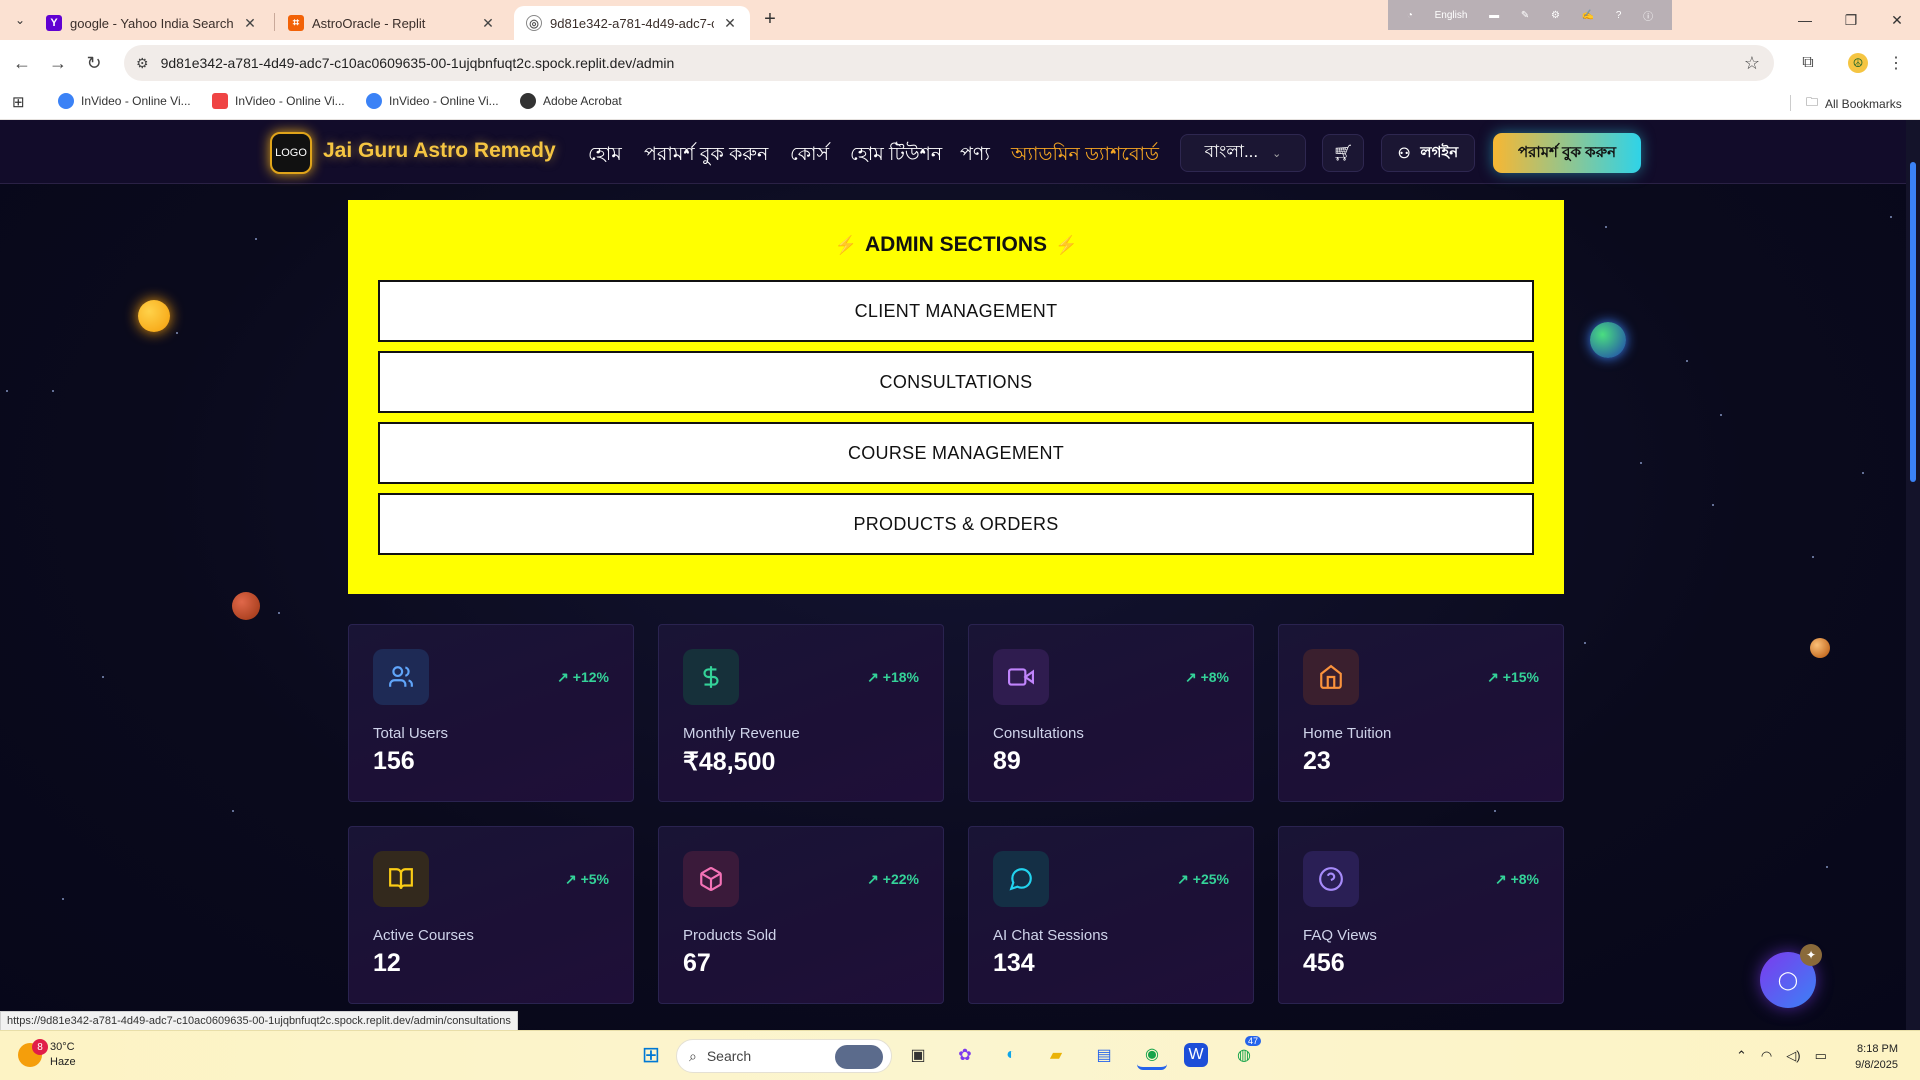 This screenshot has width=1920, height=1080. Describe the element at coordinates (401, 879) in the screenshot. I see `book-icon` at that location.